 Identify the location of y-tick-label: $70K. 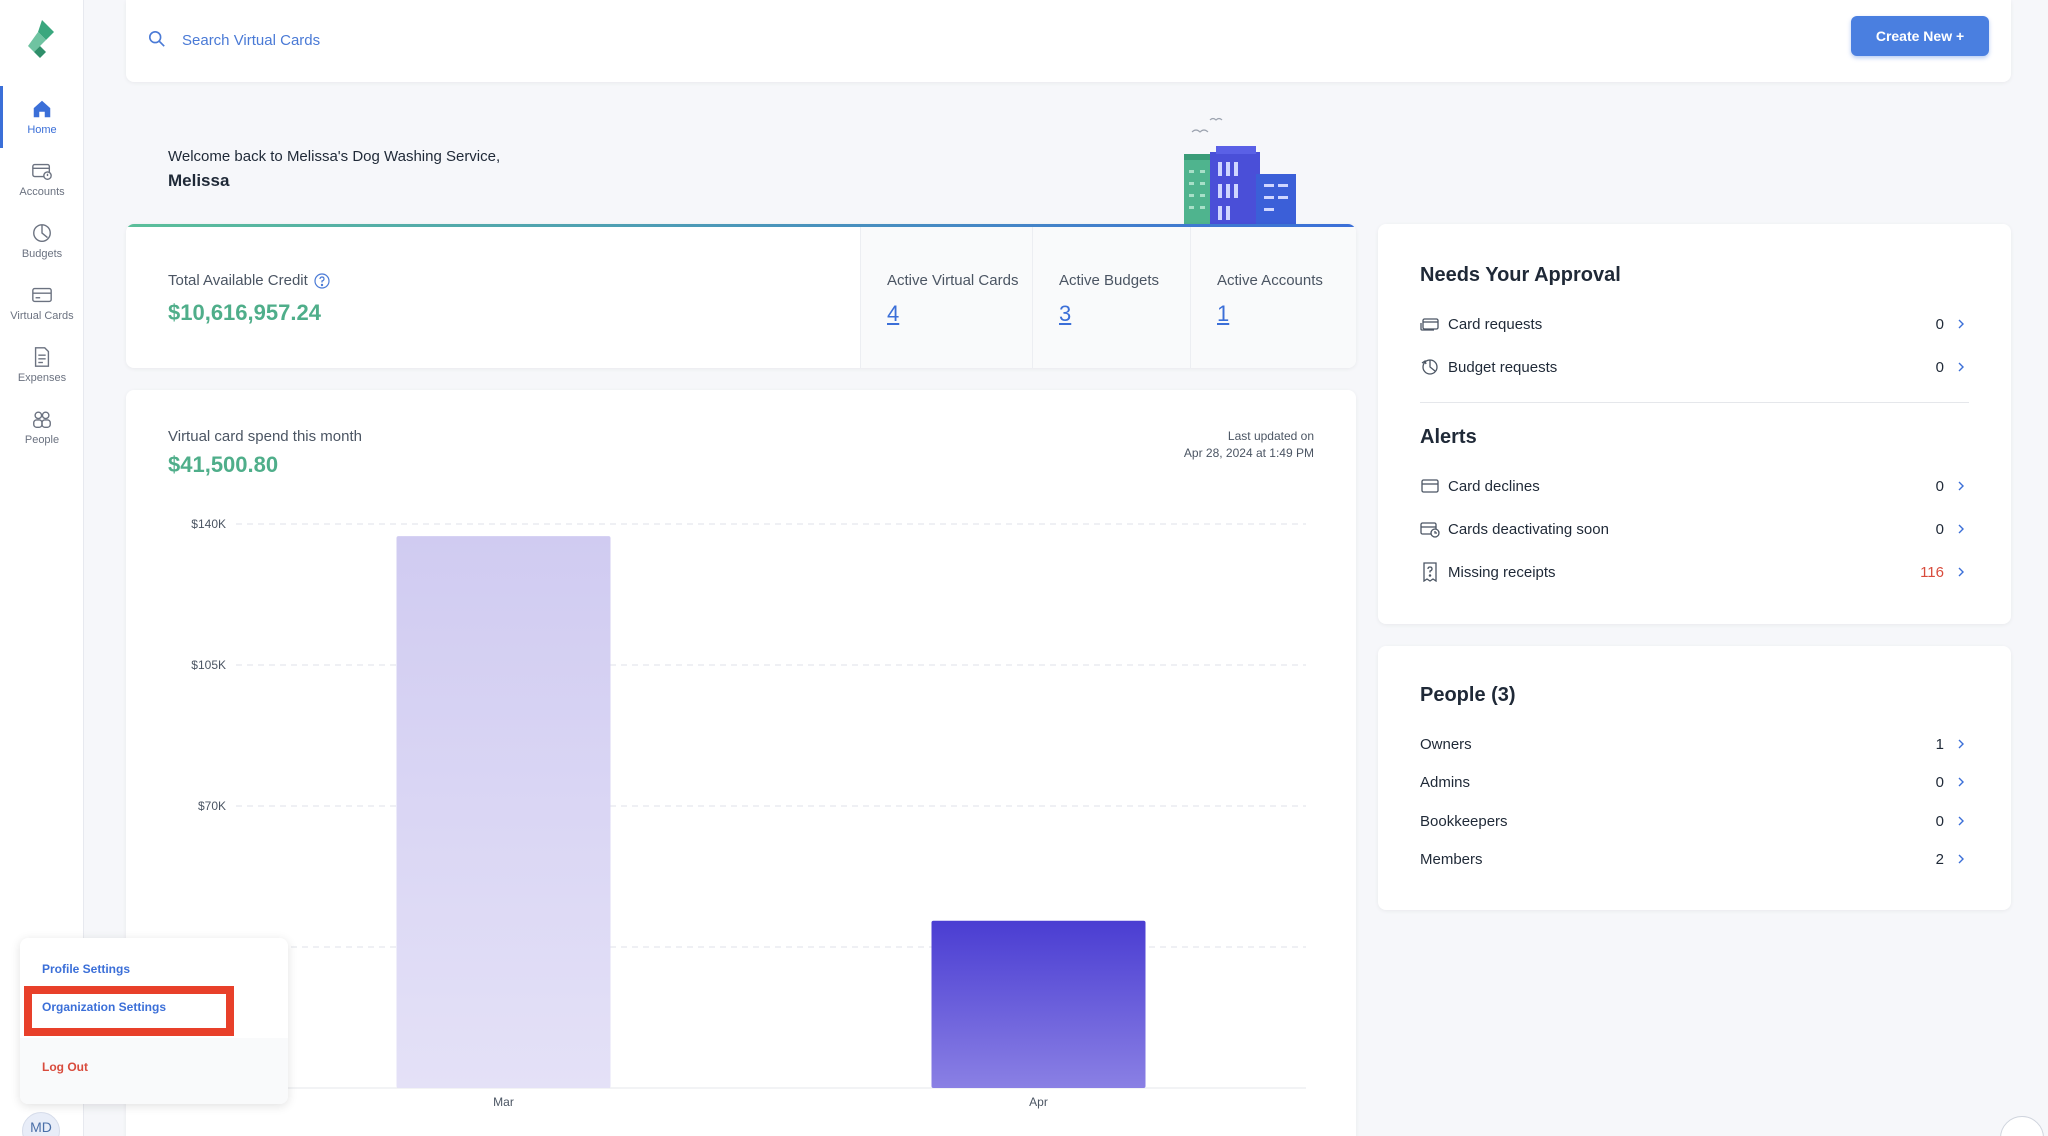
(212, 806).